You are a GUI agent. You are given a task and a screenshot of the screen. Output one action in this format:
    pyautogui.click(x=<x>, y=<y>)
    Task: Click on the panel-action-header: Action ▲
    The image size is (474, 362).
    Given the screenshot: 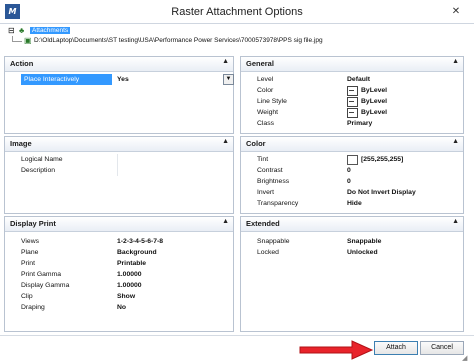 What is the action you would take?
    pyautogui.click(x=119, y=64)
    